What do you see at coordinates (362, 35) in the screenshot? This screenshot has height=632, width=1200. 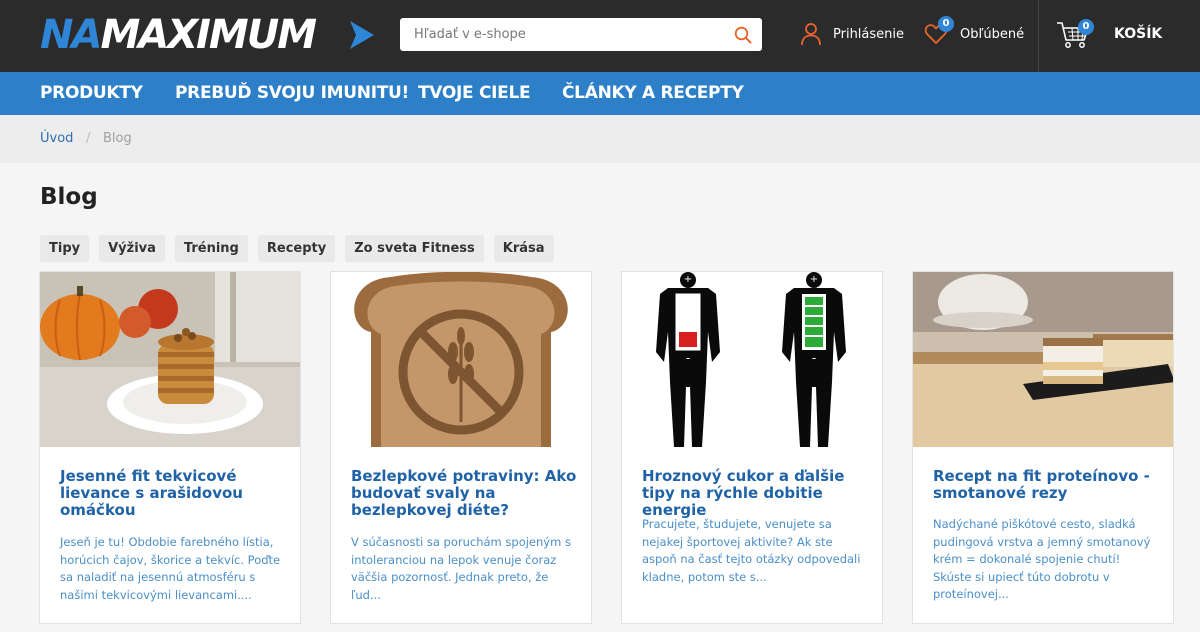 I see `logo-arrow-icon` at bounding box center [362, 35].